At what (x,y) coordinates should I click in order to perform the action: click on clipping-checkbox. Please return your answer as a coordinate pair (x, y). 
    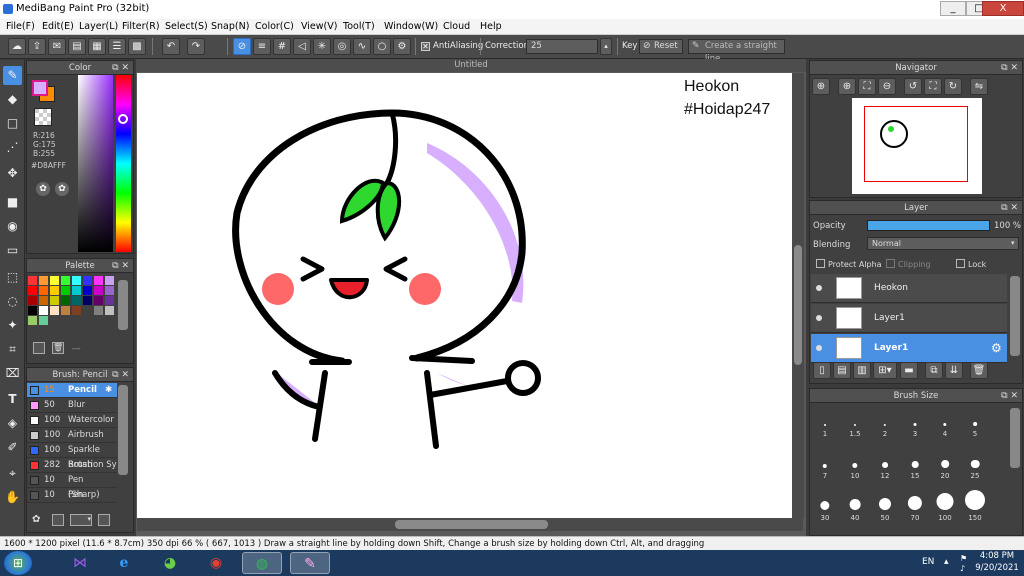
    Looking at the image, I should click on (890, 263).